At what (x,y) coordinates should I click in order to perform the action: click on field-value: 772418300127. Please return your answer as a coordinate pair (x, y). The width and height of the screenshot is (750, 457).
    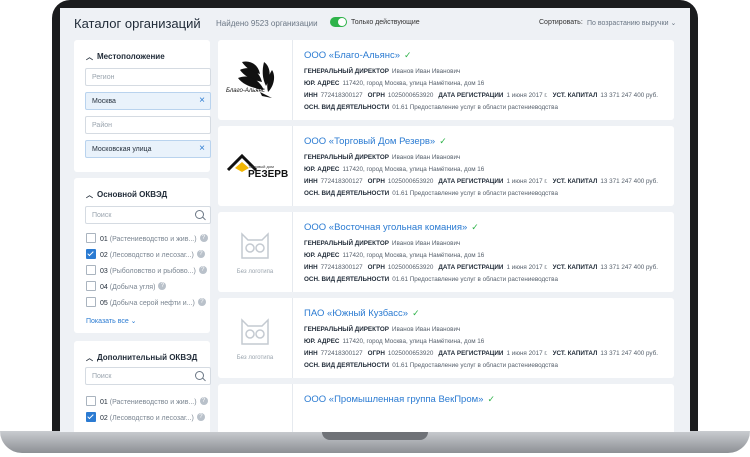
    Looking at the image, I should click on (341, 353).